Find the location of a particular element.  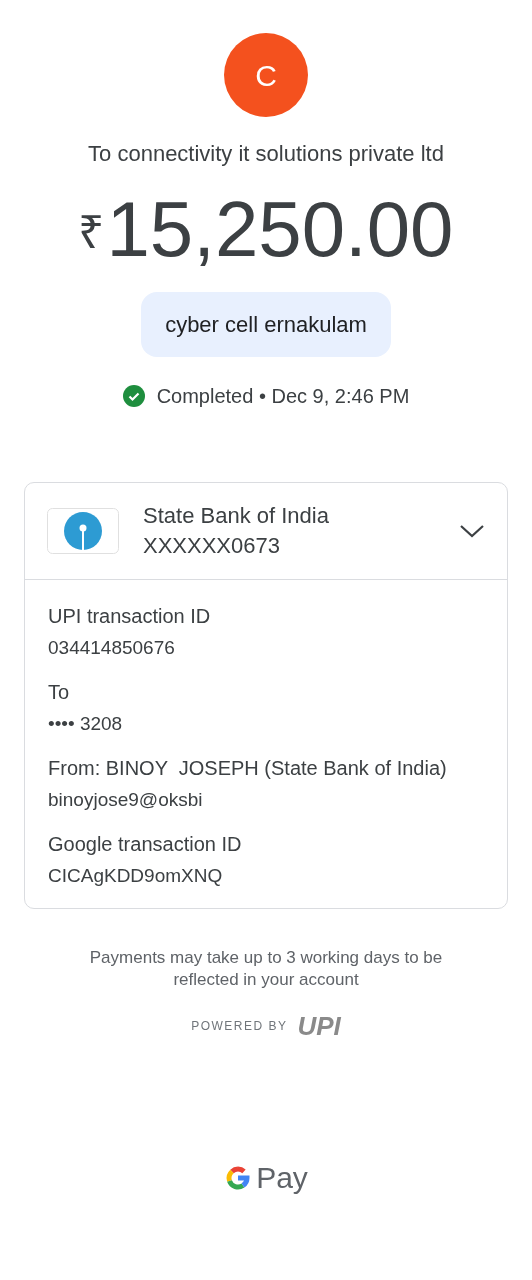

amount: 15,250.00 is located at coordinates (280, 229).